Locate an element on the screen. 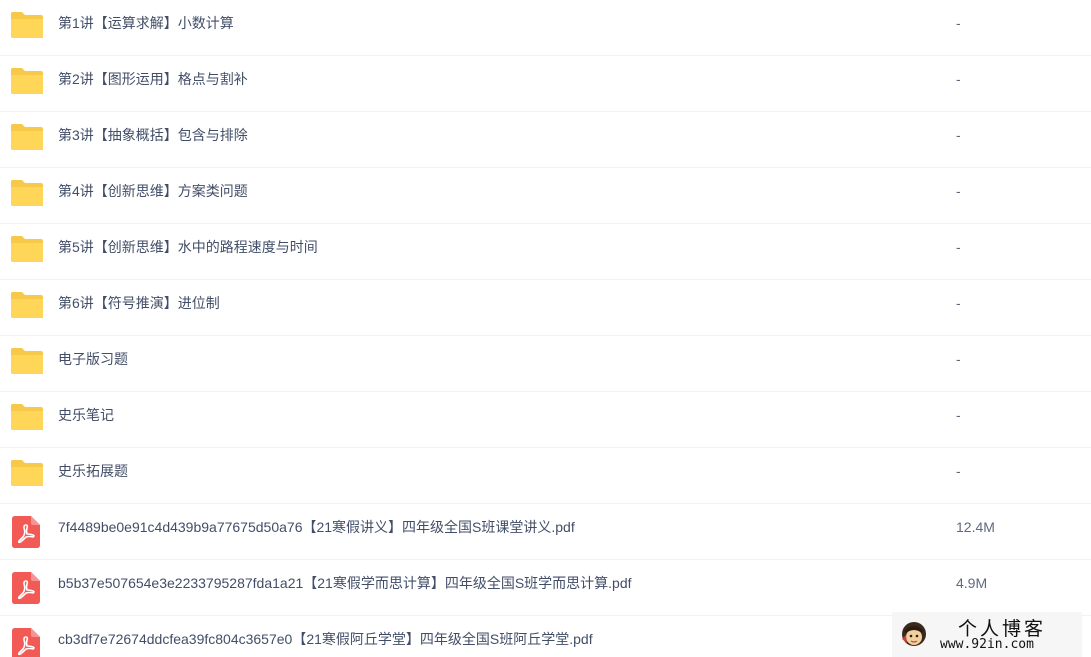 The image size is (1091, 657). file-row-folder: 第5讲【创新思维】水中的路程速度与时间 - is located at coordinates (545, 252).